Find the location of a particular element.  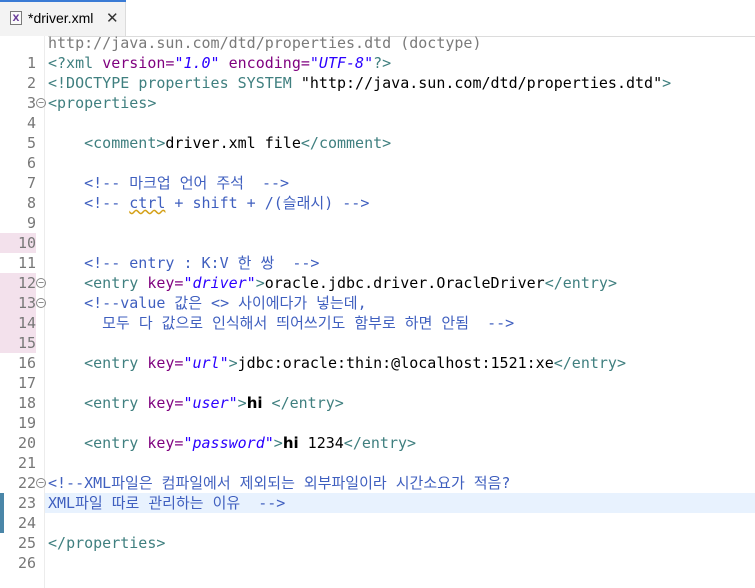

line-number: 9 is located at coordinates (31, 223).